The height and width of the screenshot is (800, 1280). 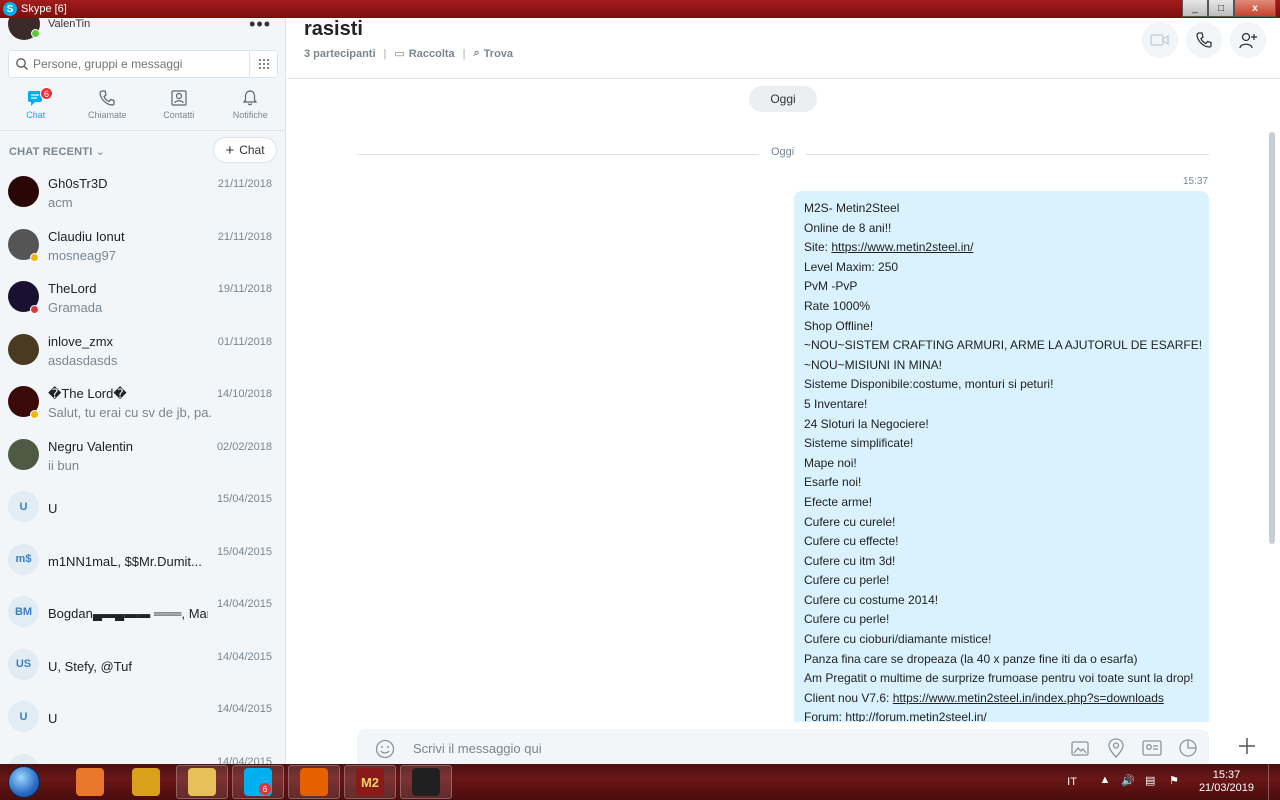 I want to click on show-desktop-button, so click(x=1274, y=782).